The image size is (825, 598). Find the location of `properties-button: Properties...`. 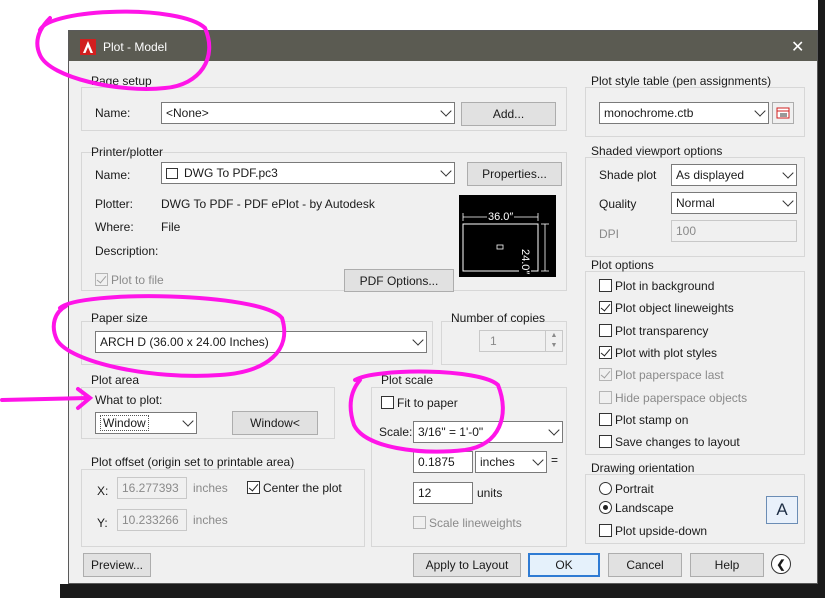

properties-button: Properties... is located at coordinates (514, 174).